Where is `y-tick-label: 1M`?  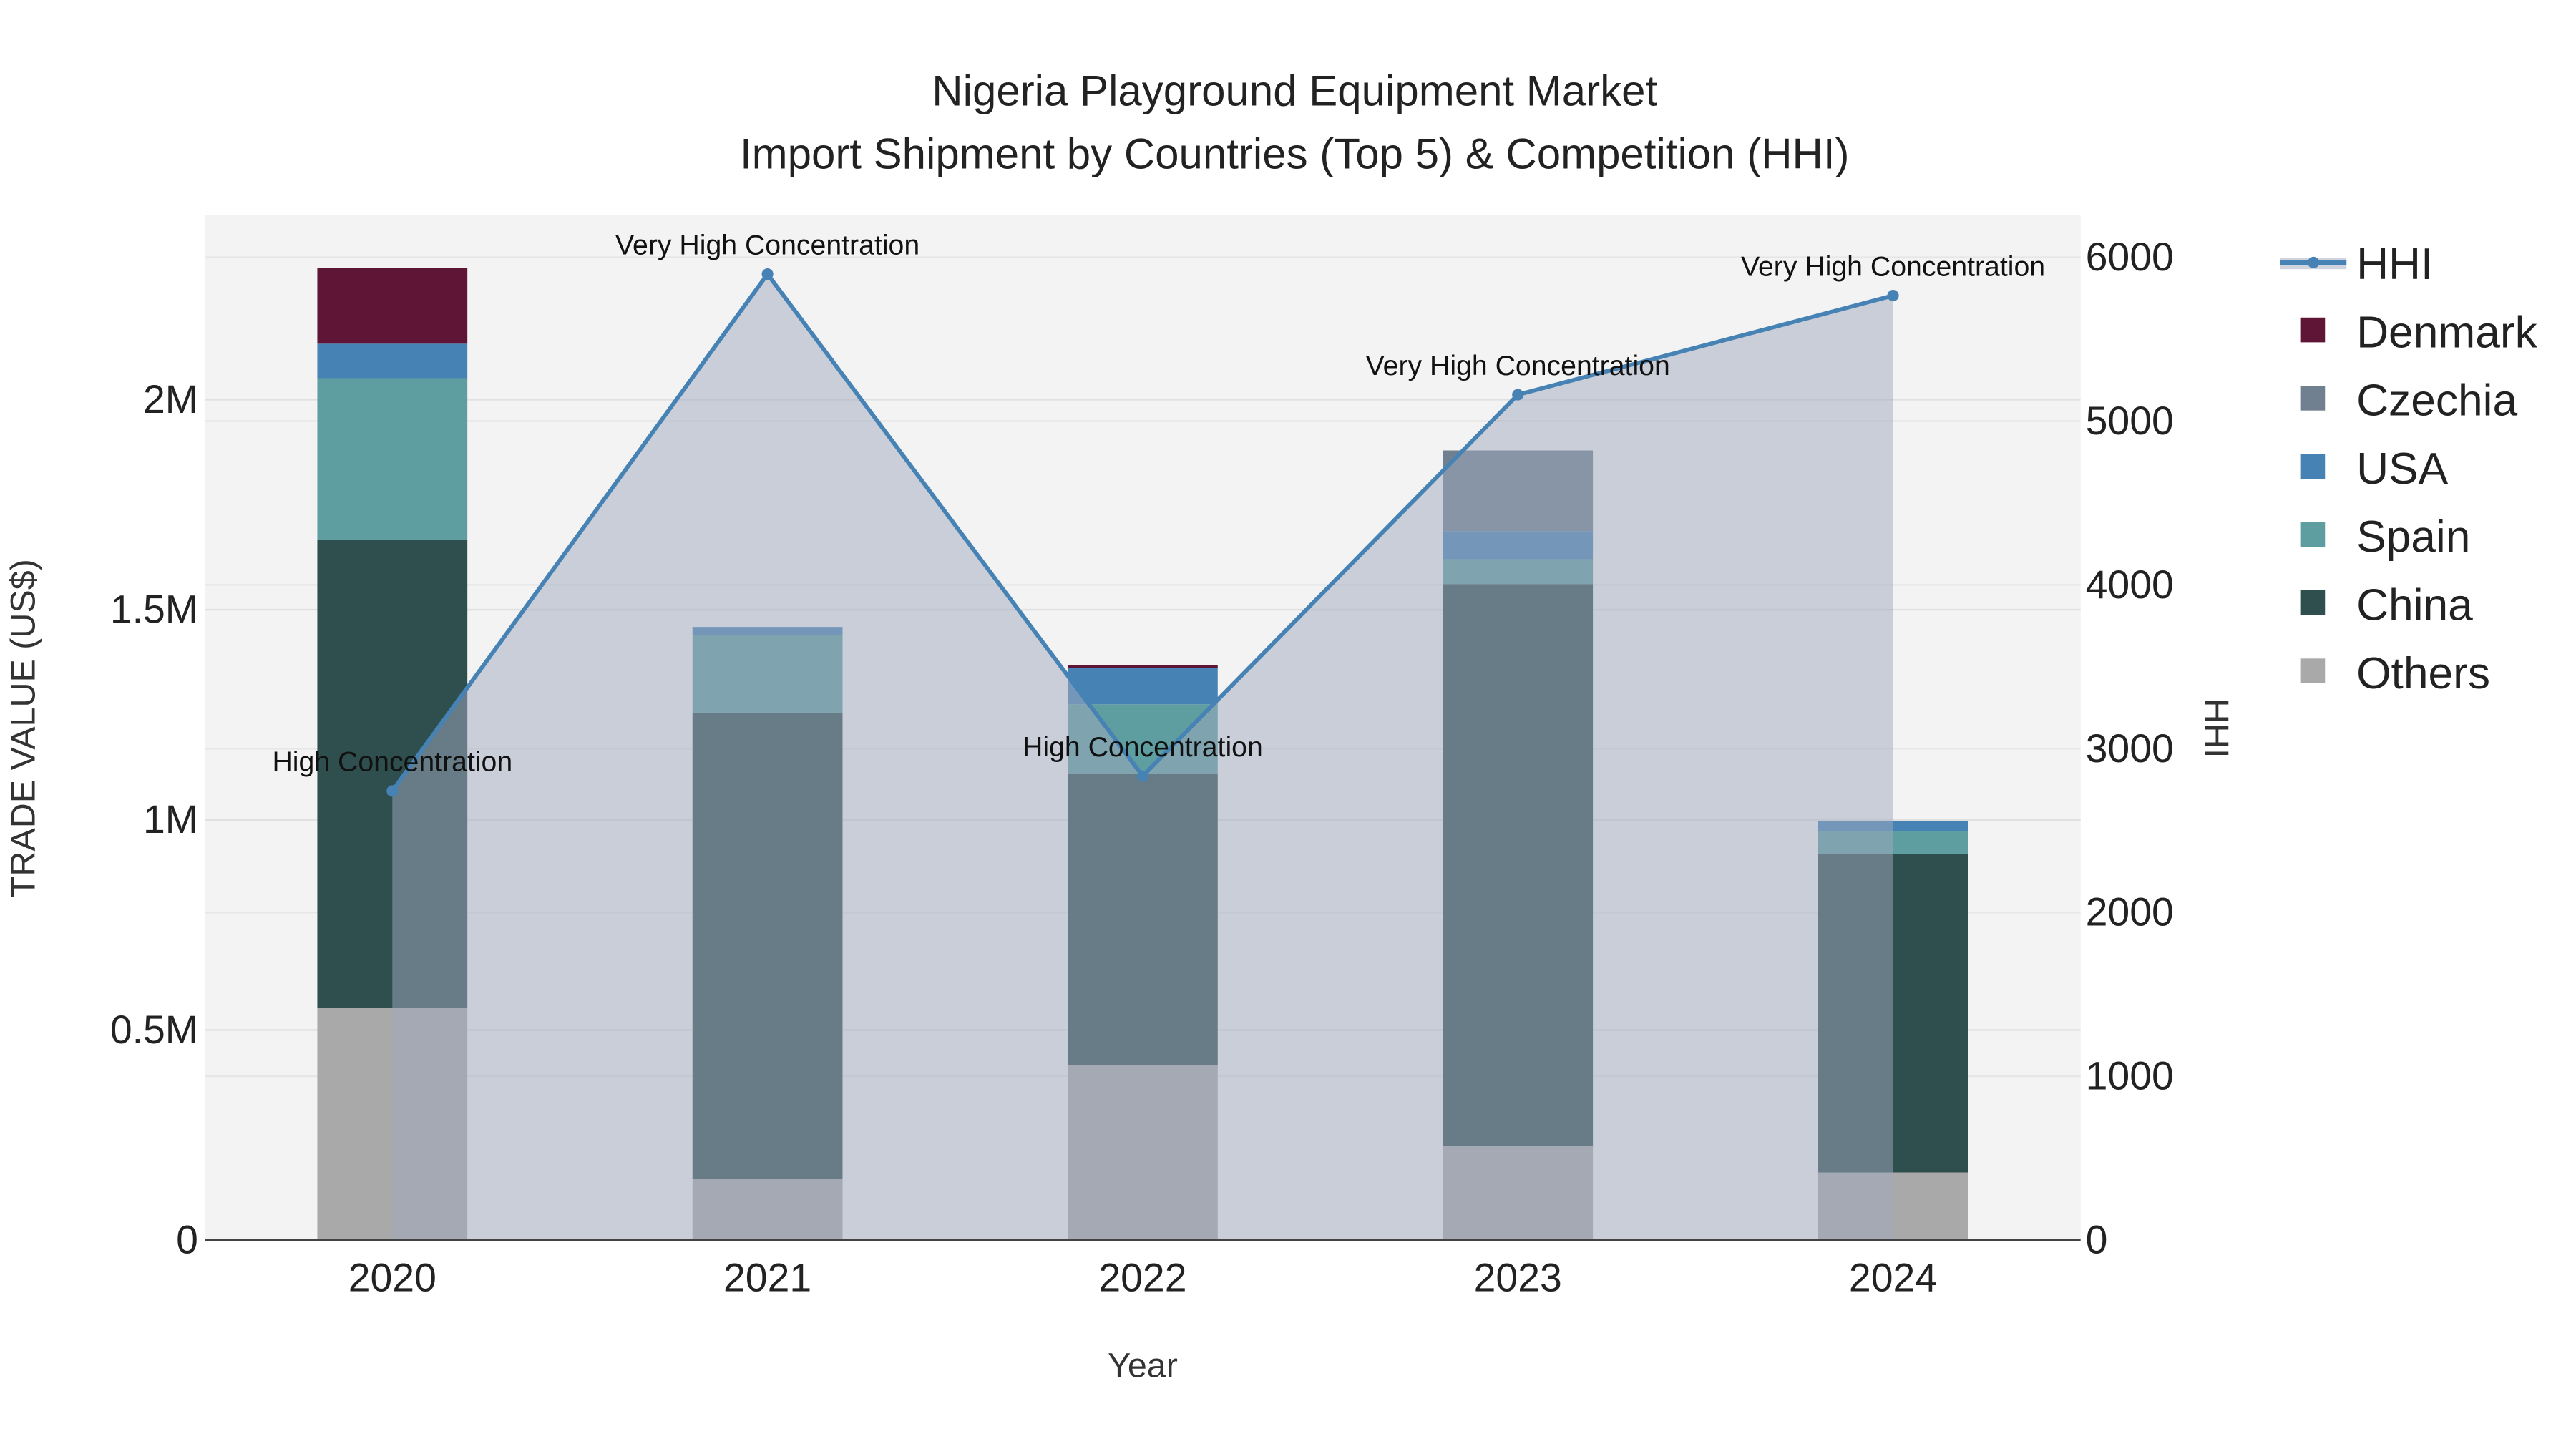 y-tick-label: 1M is located at coordinates (170, 819).